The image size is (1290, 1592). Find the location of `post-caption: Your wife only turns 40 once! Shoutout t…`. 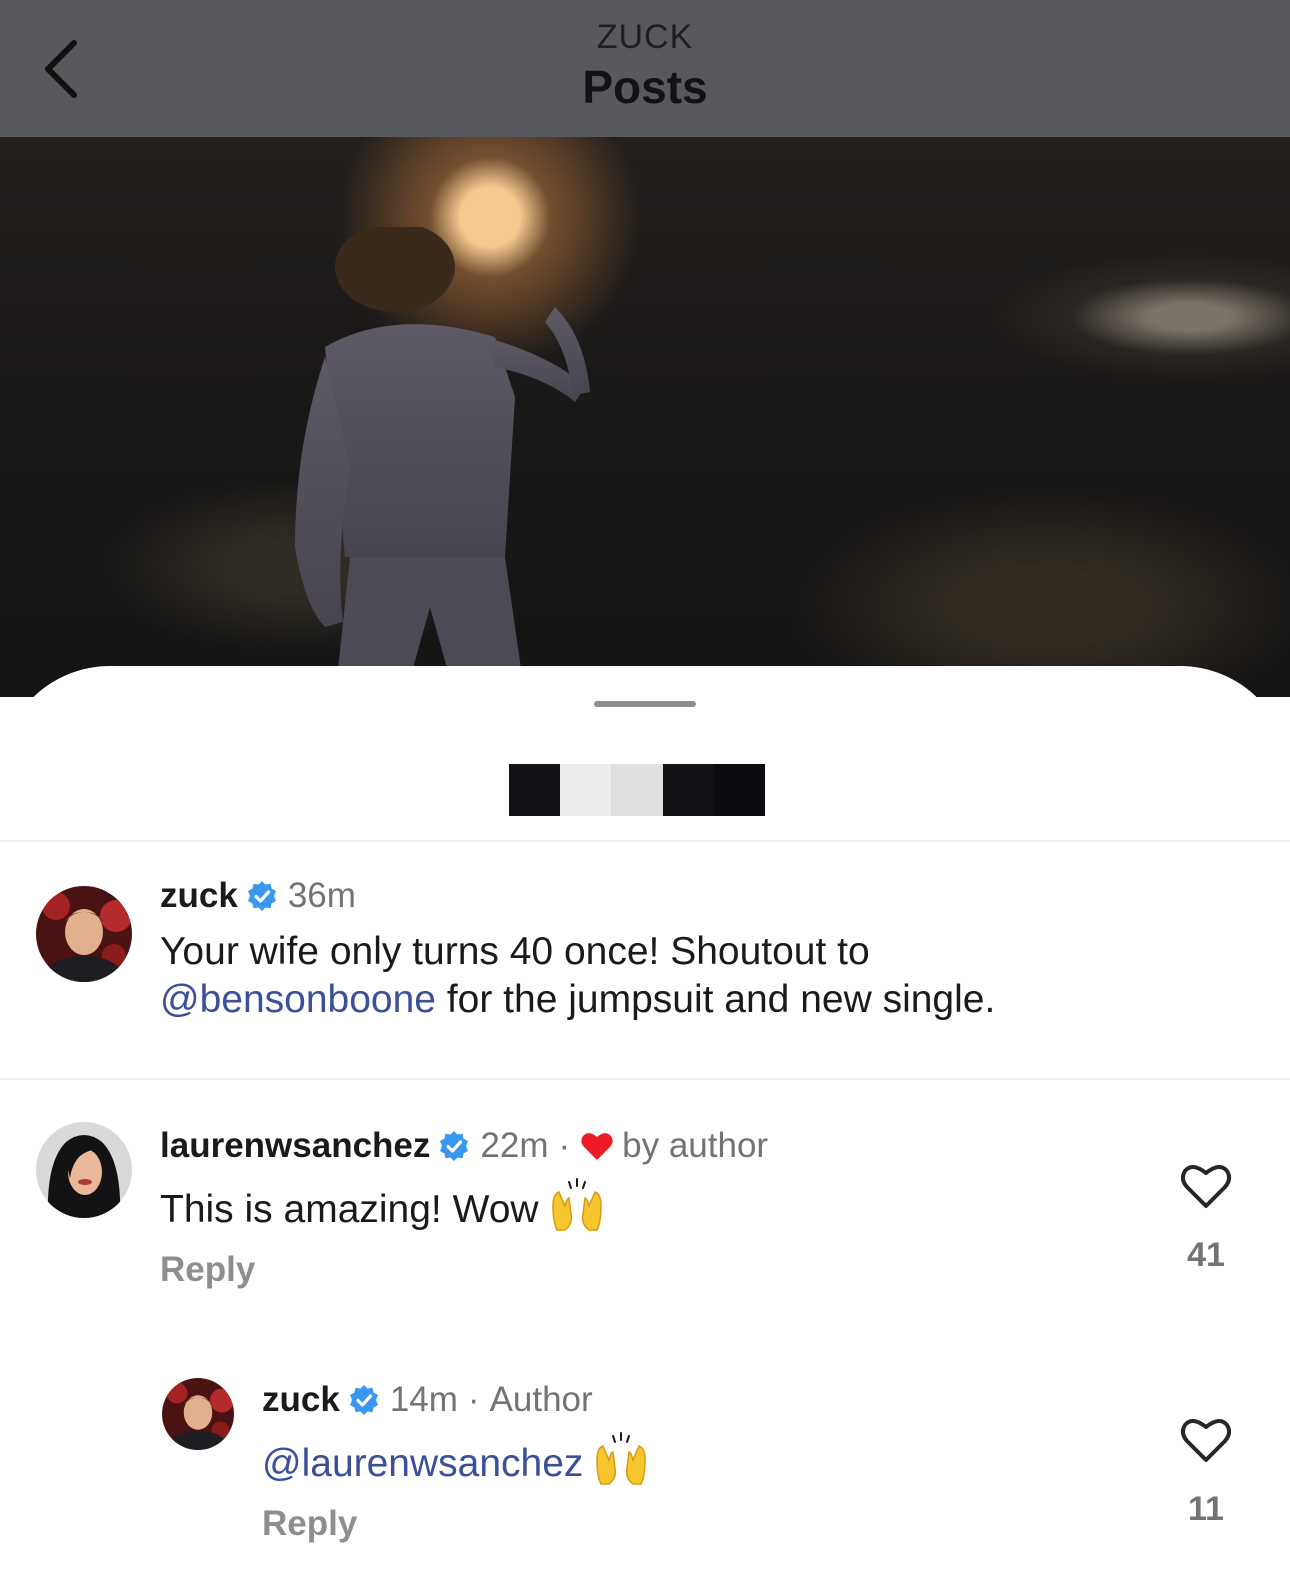

post-caption: Your wife only turns 40 once! Shoutout t… is located at coordinates (690, 976).